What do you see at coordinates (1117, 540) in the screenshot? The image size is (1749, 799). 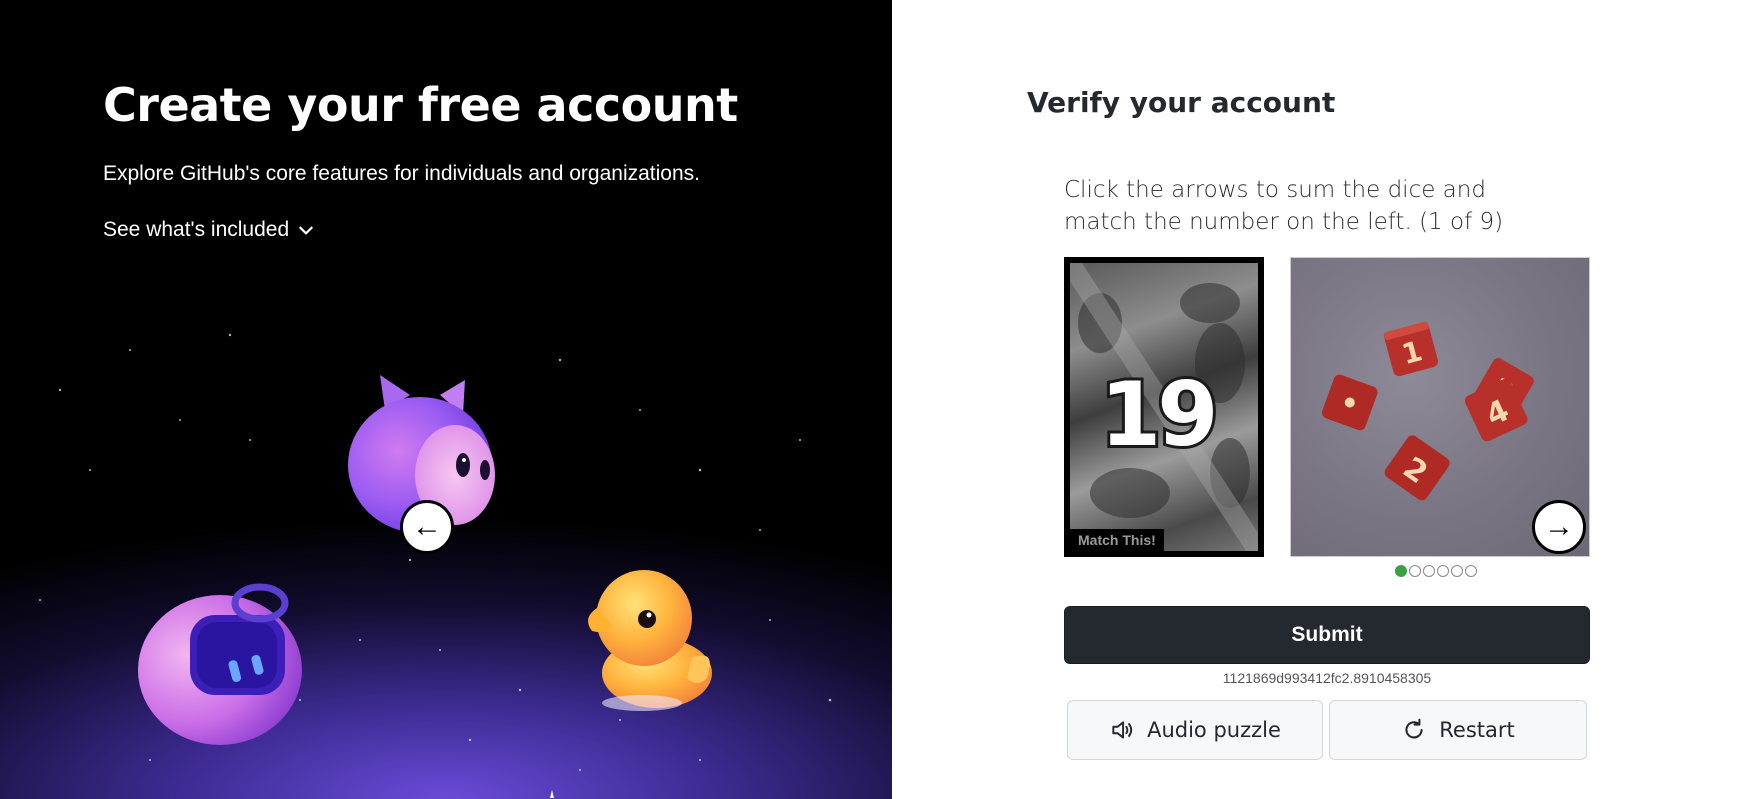 I see `match-this-label: Match This!` at bounding box center [1117, 540].